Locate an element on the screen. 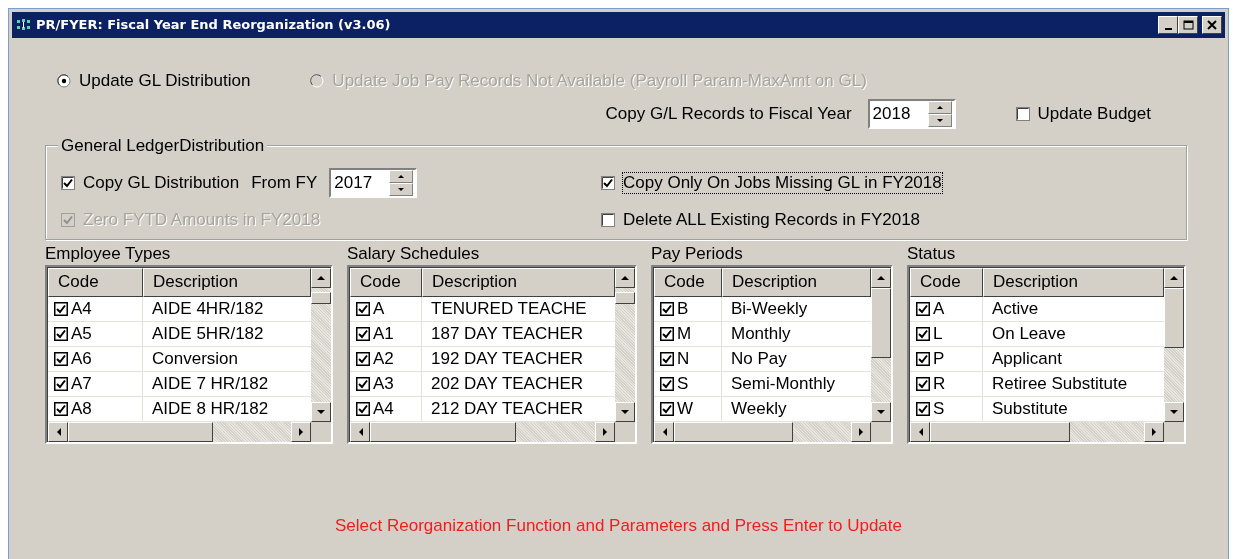  table-cell: AIDE 5HR/182 is located at coordinates (208, 333).